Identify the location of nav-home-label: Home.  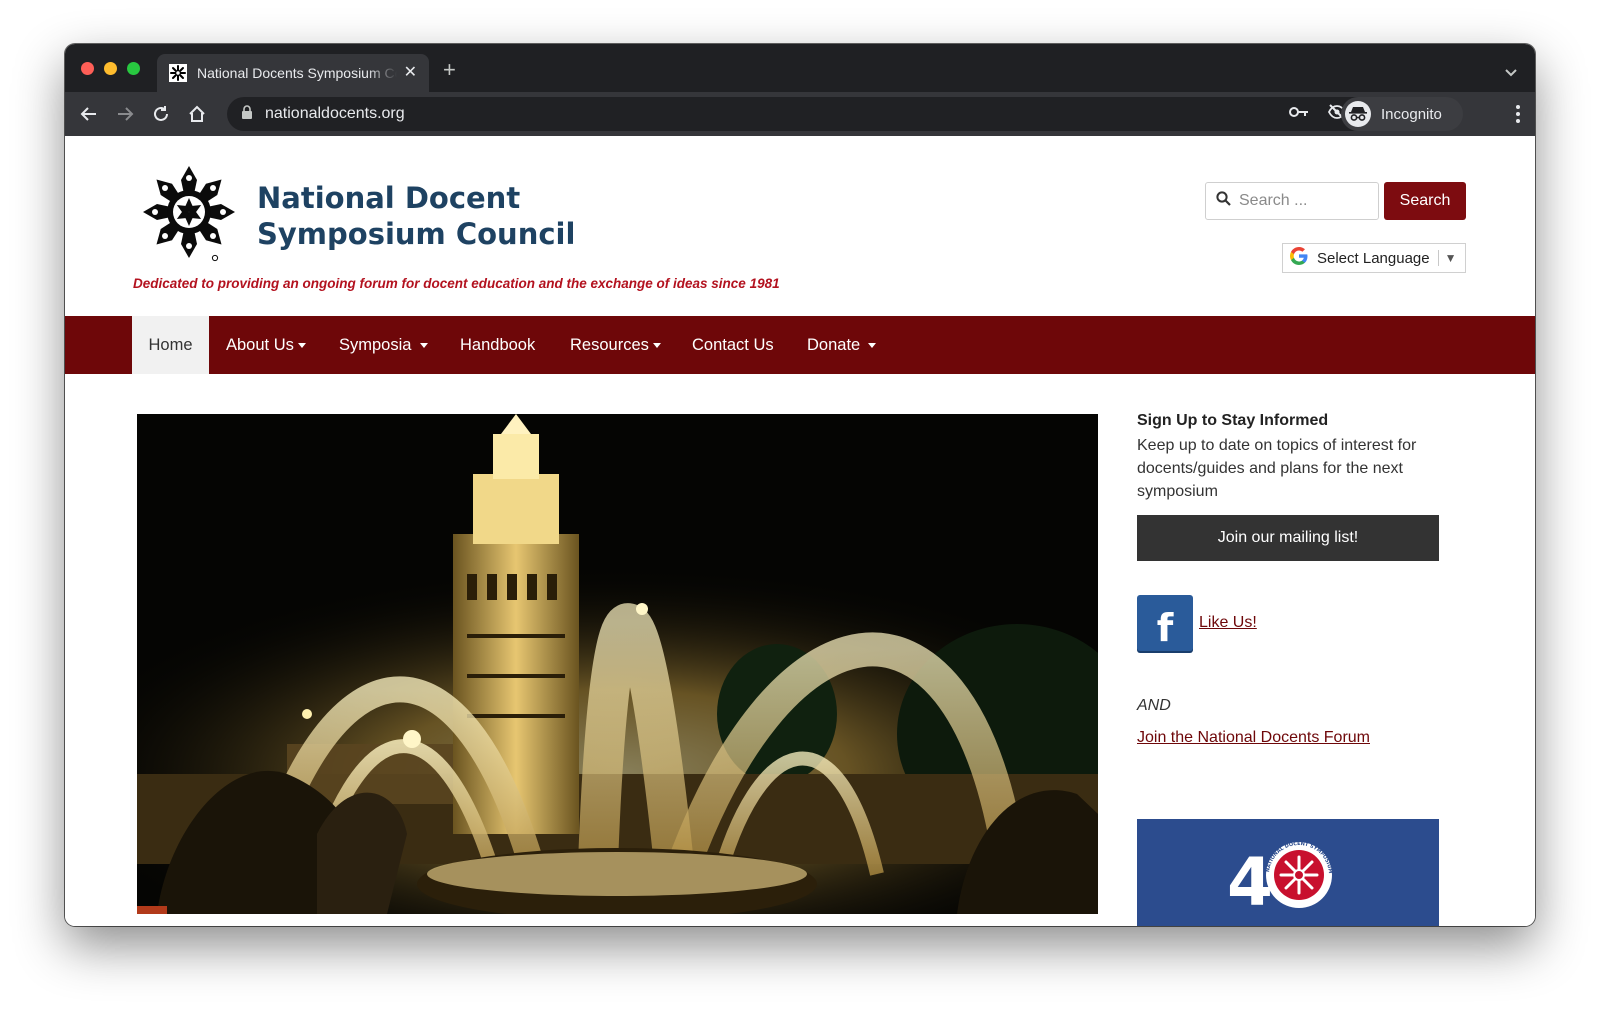
(170, 344).